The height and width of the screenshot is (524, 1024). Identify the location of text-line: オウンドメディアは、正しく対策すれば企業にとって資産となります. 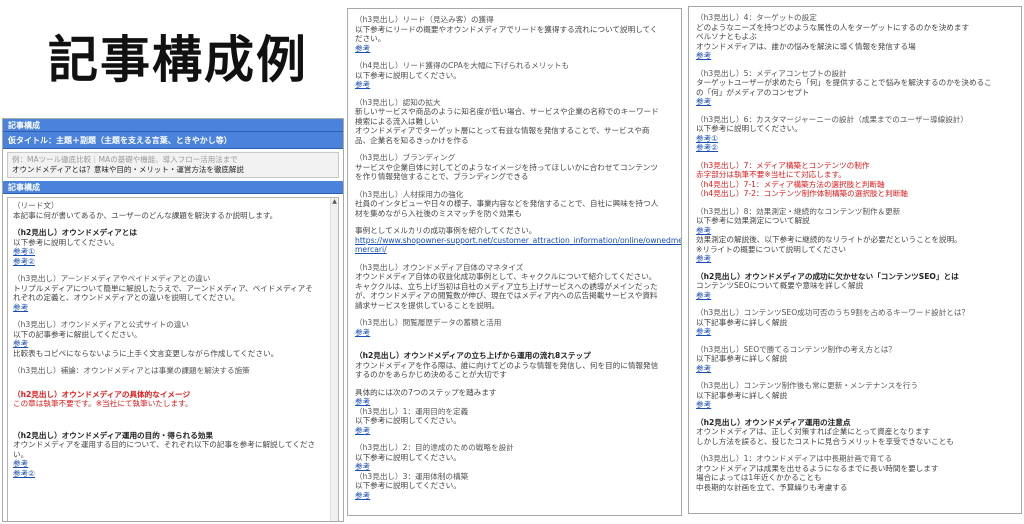
(813, 431).